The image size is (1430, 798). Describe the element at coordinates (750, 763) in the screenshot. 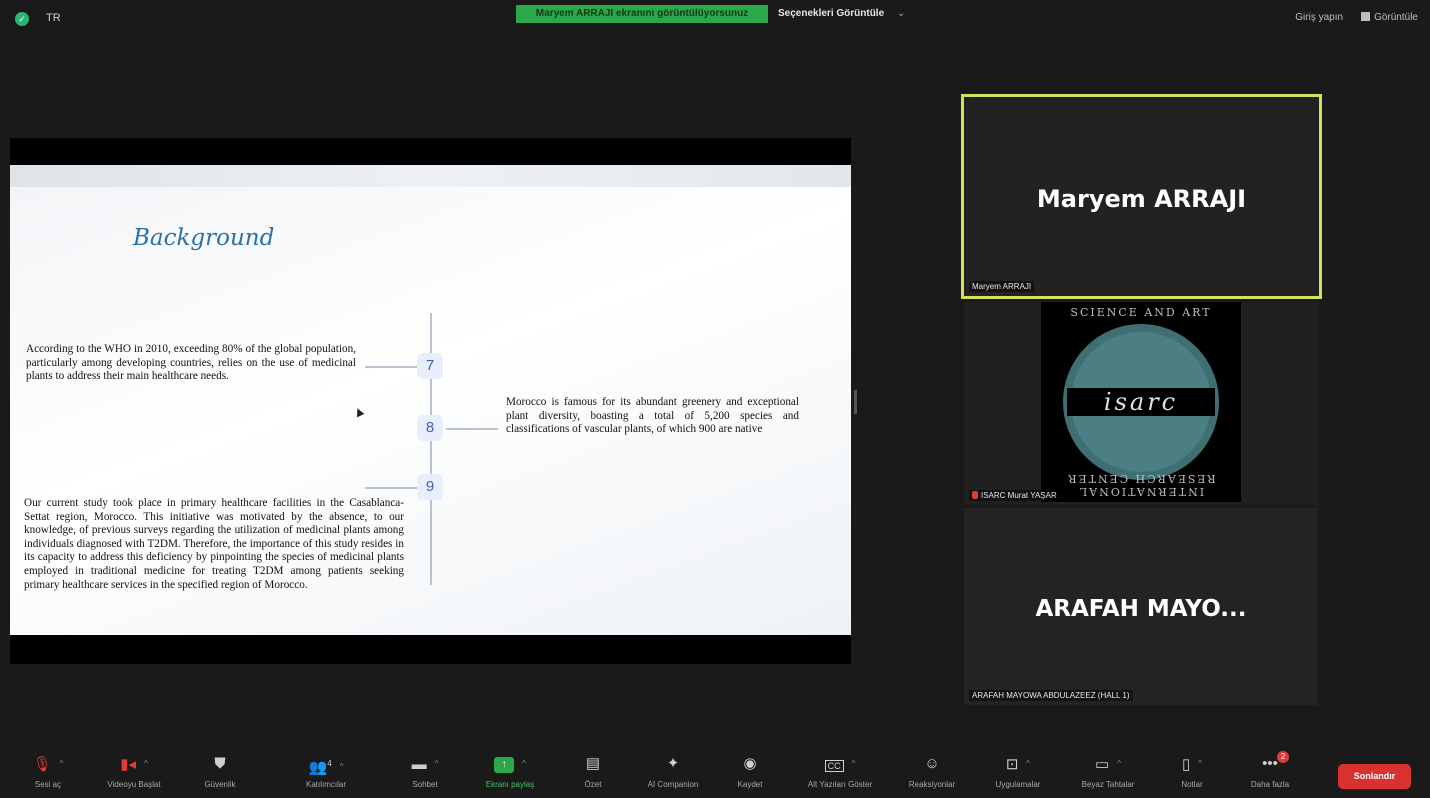

I see `record-icon: ◉` at that location.